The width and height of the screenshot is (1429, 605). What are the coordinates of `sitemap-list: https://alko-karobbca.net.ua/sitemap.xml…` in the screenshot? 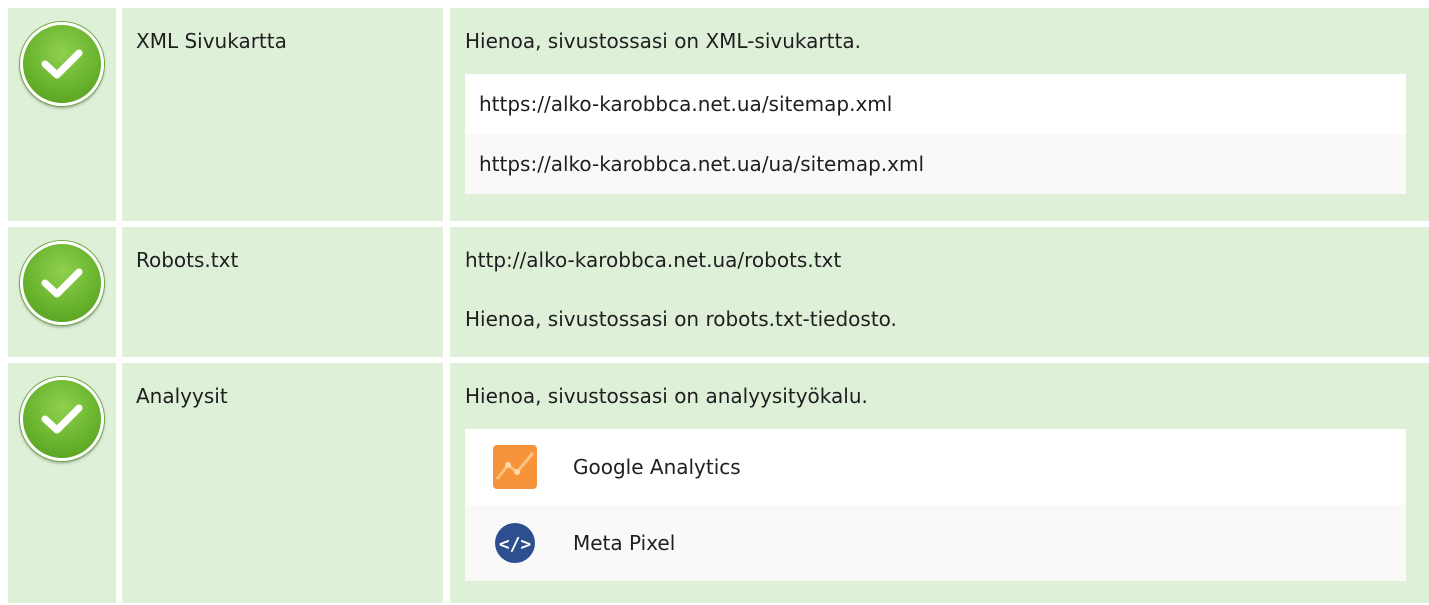 It's located at (935, 134).